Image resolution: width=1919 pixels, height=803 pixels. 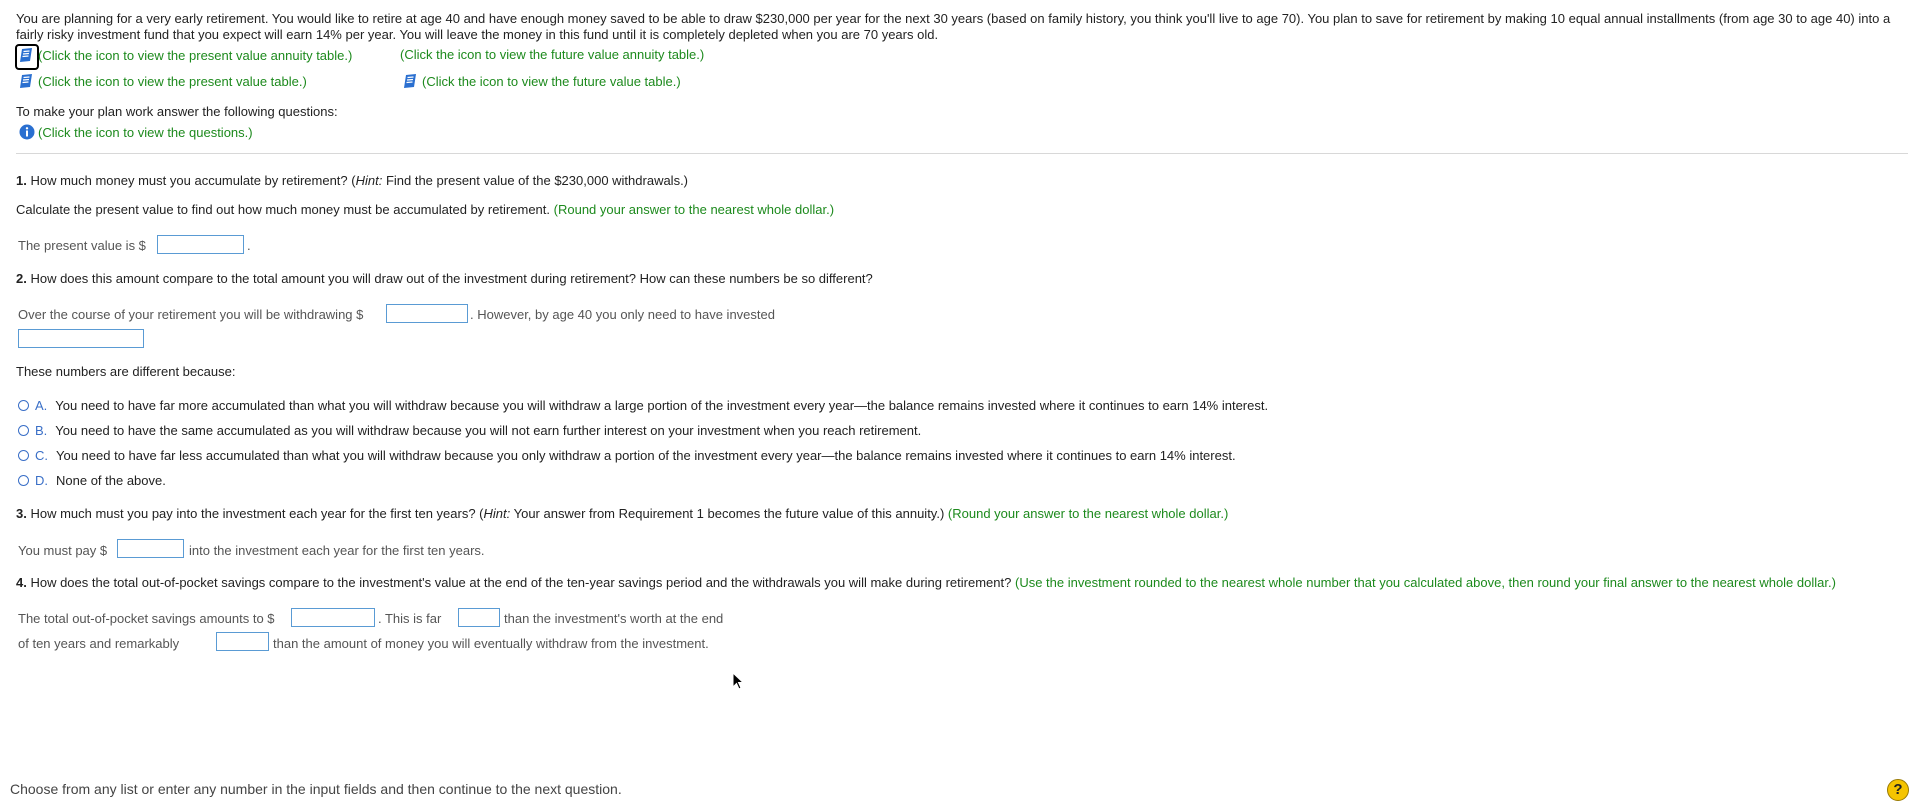 I want to click on question-number: 4., so click(x=21, y=582).